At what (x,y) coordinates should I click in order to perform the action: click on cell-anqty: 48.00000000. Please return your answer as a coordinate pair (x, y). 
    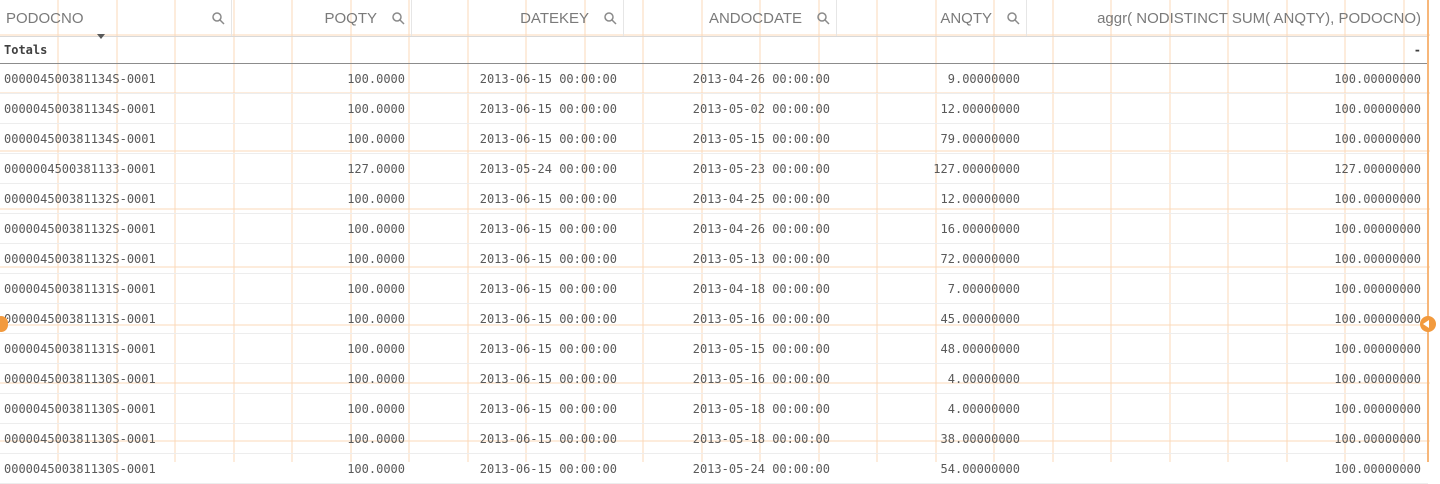
    Looking at the image, I should click on (932, 348).